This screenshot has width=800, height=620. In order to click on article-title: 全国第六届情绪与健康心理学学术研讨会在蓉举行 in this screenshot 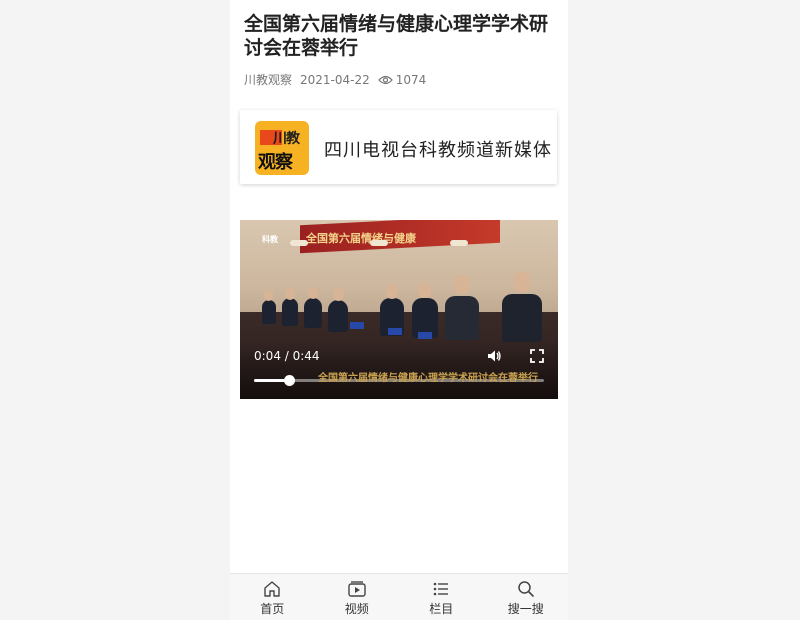, I will do `click(396, 36)`.